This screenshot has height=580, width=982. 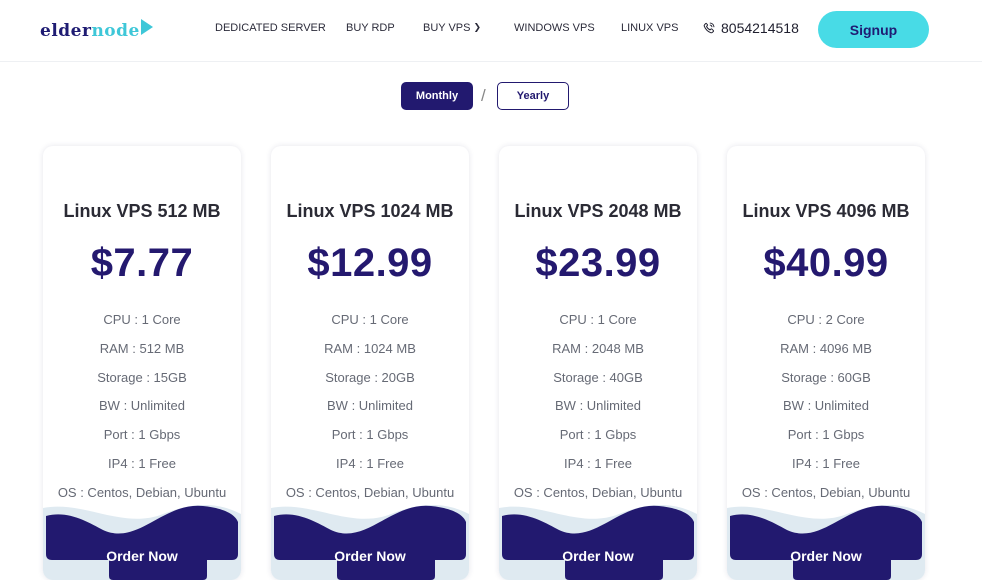 I want to click on nav-windows-vps: WINDOWS VPS, so click(x=554, y=28).